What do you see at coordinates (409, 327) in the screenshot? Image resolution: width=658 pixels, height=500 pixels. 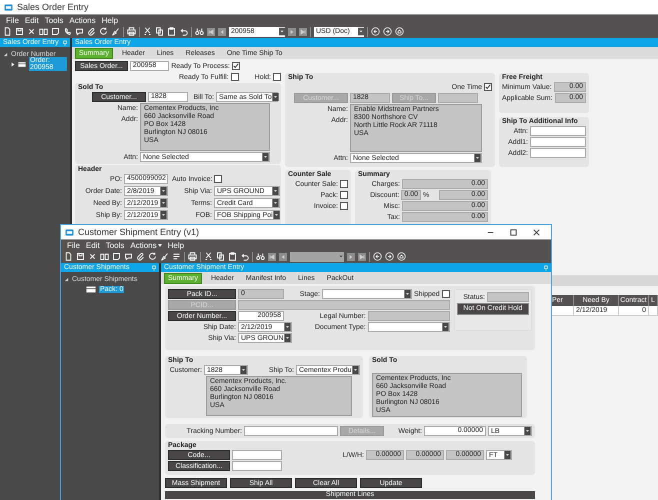 I see `document-type-dropdown` at bounding box center [409, 327].